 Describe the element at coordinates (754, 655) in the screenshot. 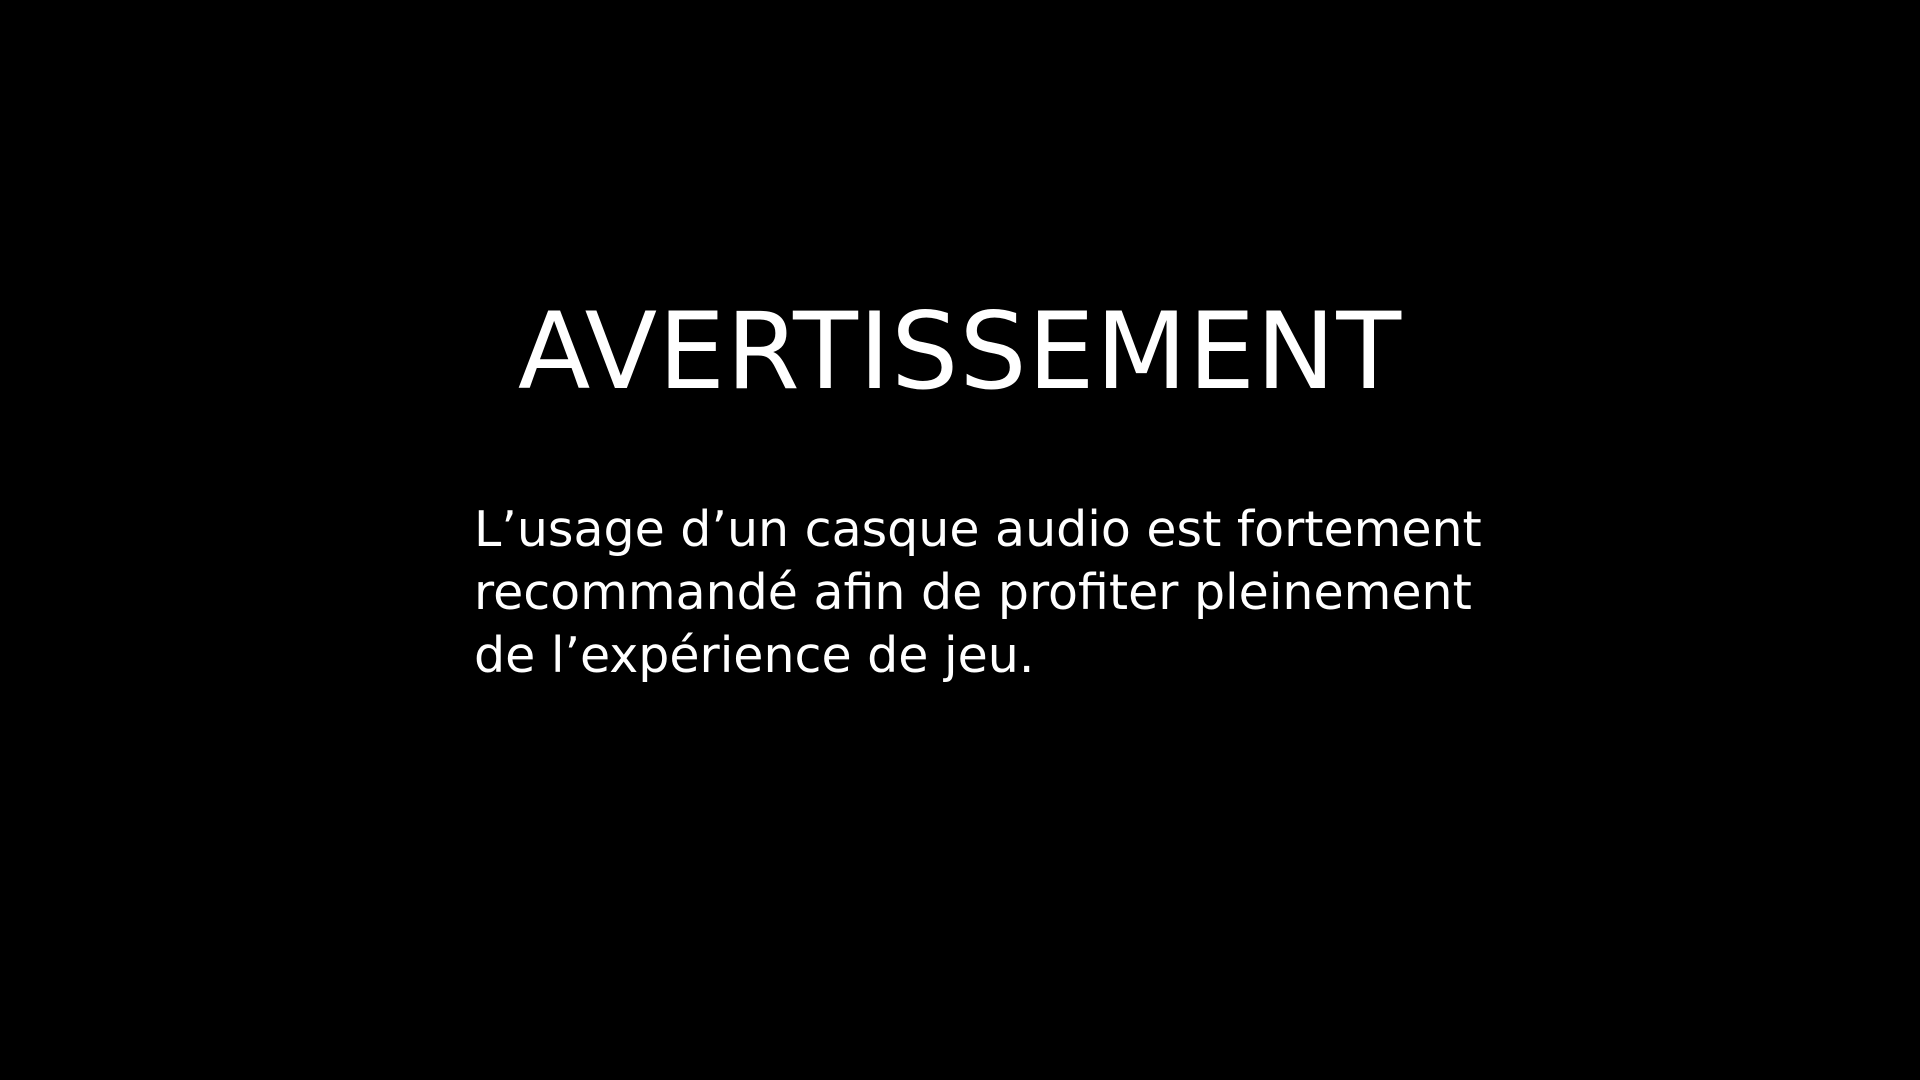

I see `warning-message-line-3: de l’expérience de jeu.` at that location.